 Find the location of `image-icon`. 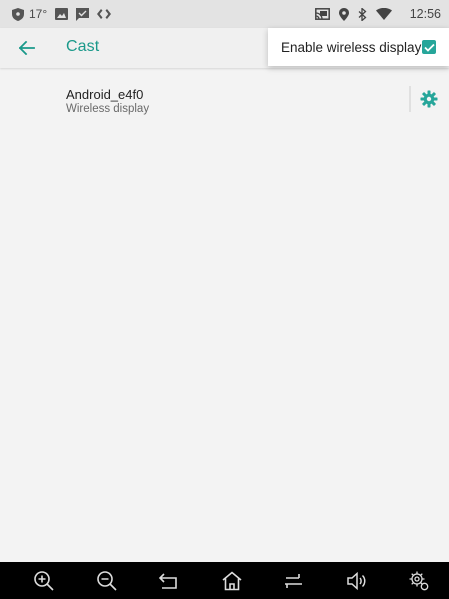

image-icon is located at coordinates (62, 14).